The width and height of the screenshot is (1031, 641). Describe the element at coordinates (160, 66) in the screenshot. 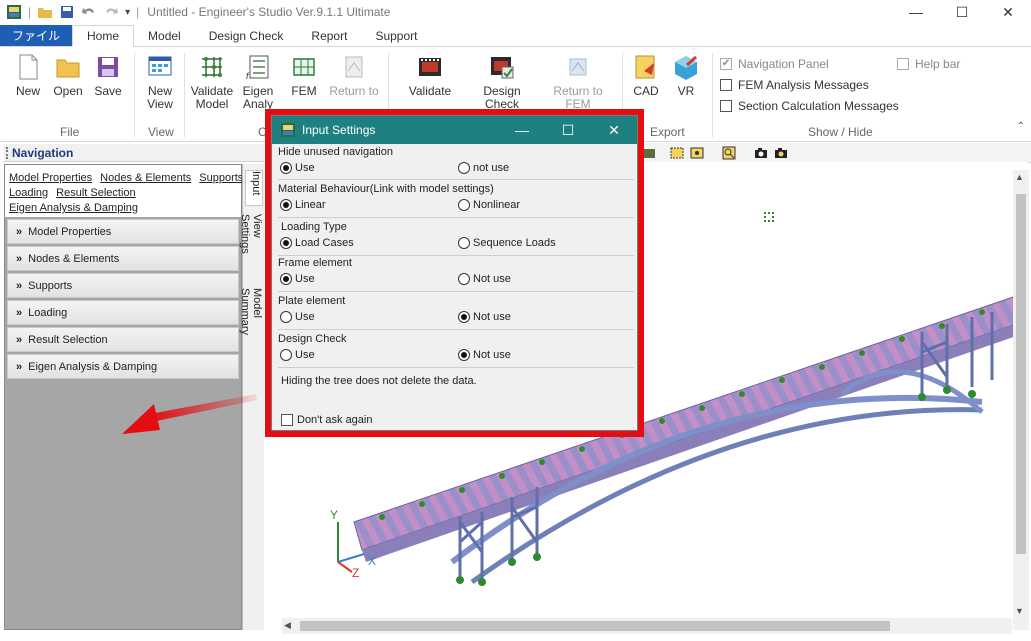

I see `new-view-icon` at that location.